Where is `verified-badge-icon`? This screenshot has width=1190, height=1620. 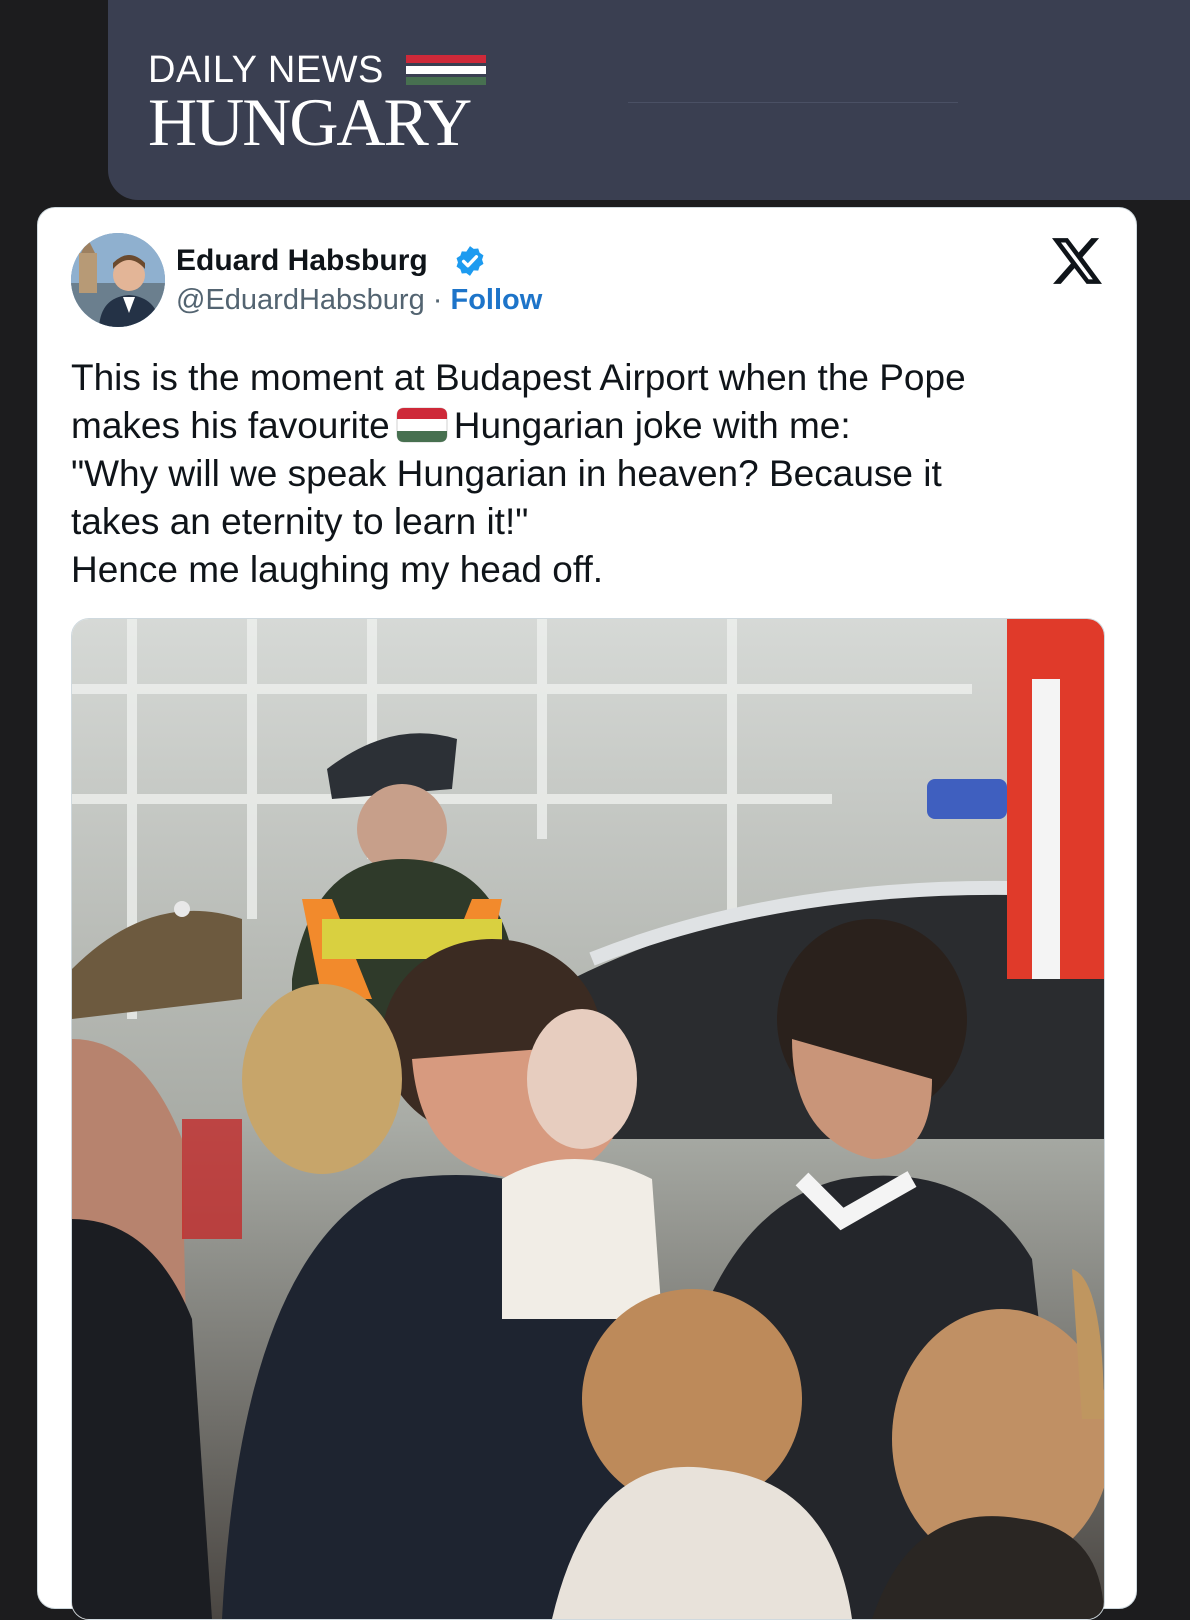
verified-badge-icon is located at coordinates (470, 261).